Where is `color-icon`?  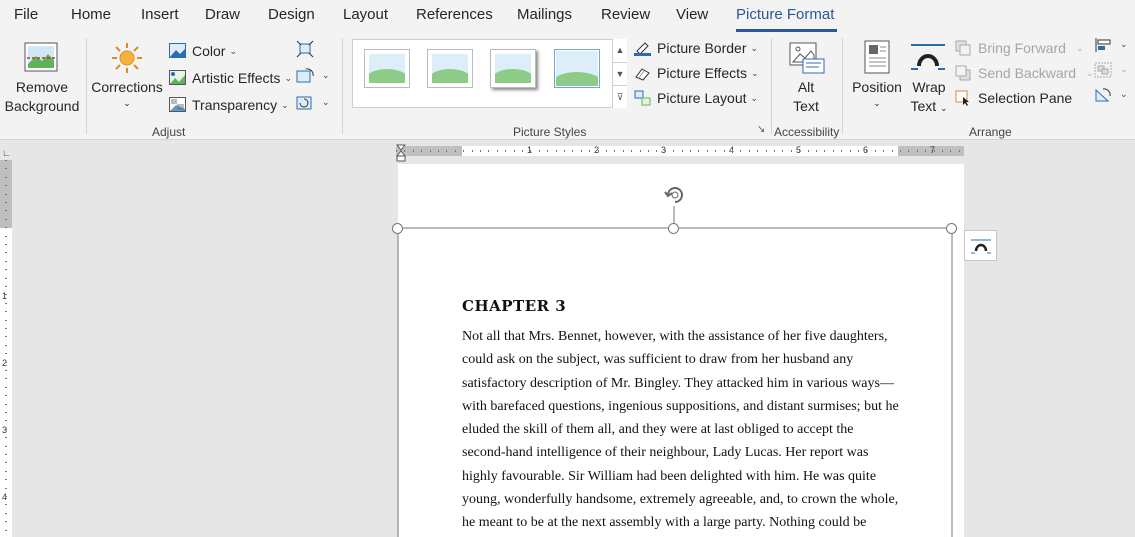 color-icon is located at coordinates (178, 51).